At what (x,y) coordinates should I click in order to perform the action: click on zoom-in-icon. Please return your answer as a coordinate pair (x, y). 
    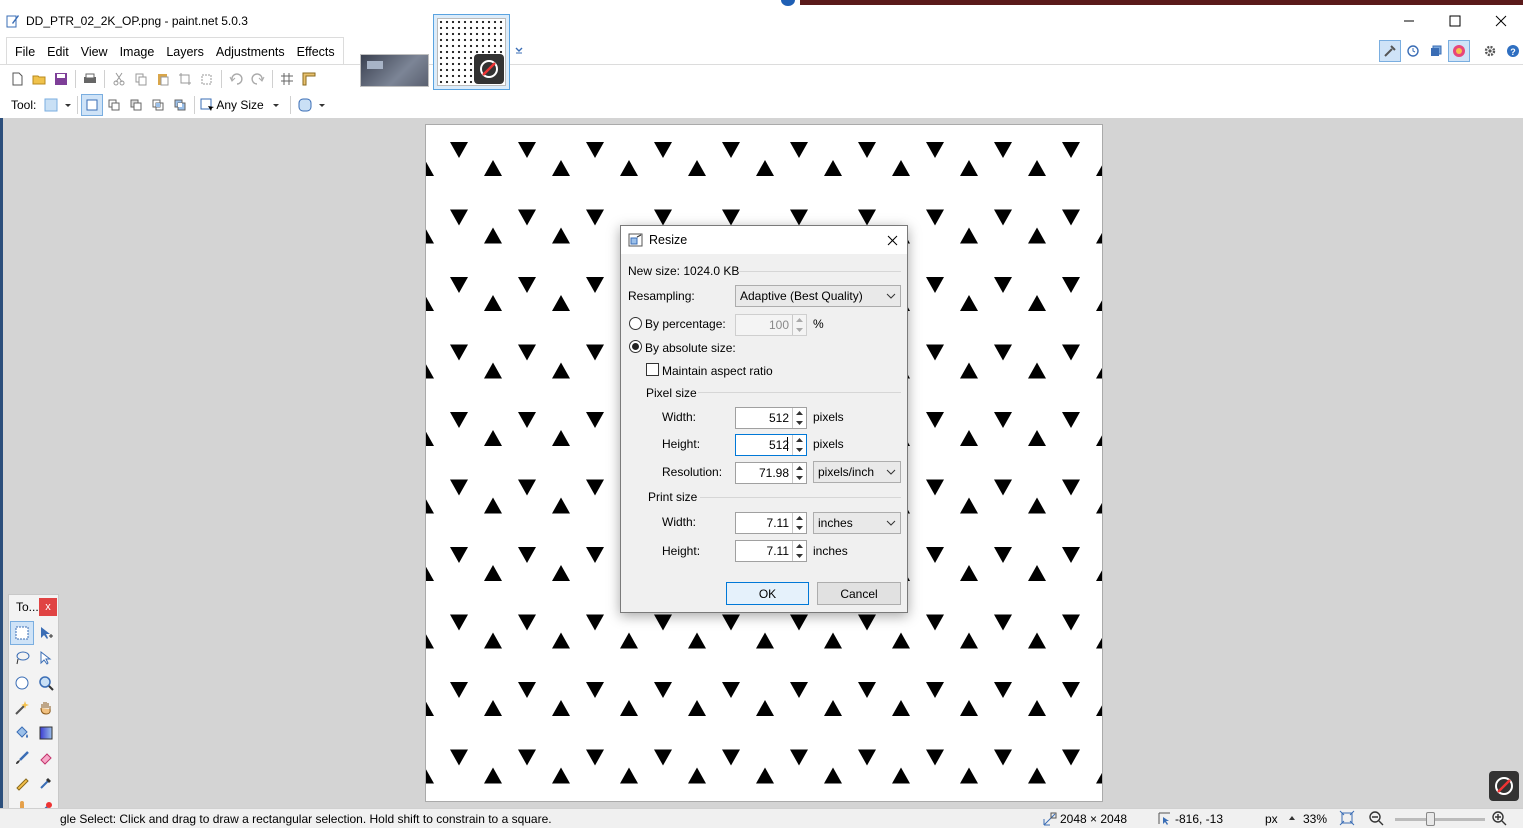
    Looking at the image, I should click on (1499, 818).